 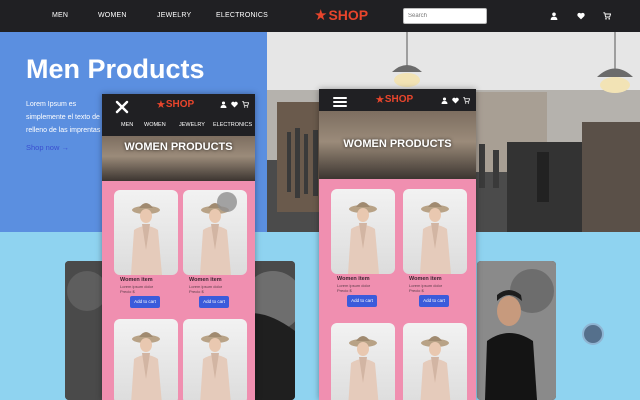 I want to click on phone-left-nav: MEN WOMEN JEWELRY ELECTRONICS, so click(x=178, y=126).